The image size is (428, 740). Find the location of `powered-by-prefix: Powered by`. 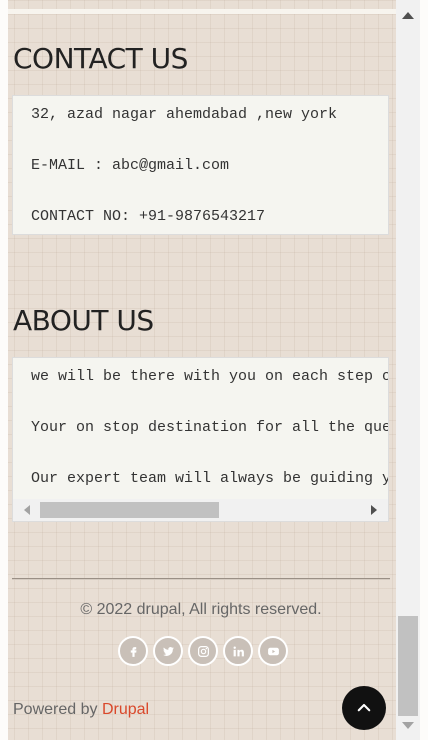

powered-by-prefix: Powered by is located at coordinates (57, 709).